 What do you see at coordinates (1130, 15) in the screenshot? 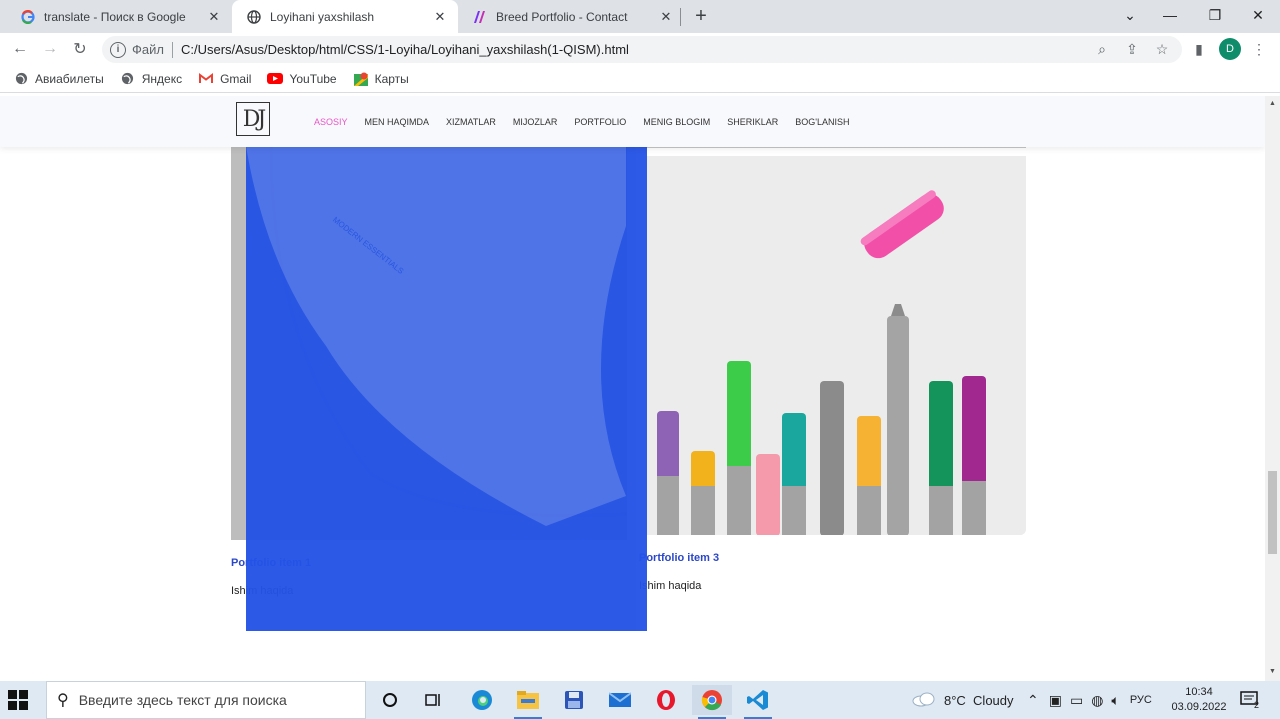
I see `tab-search-chevron-icon: ⌄` at bounding box center [1130, 15].